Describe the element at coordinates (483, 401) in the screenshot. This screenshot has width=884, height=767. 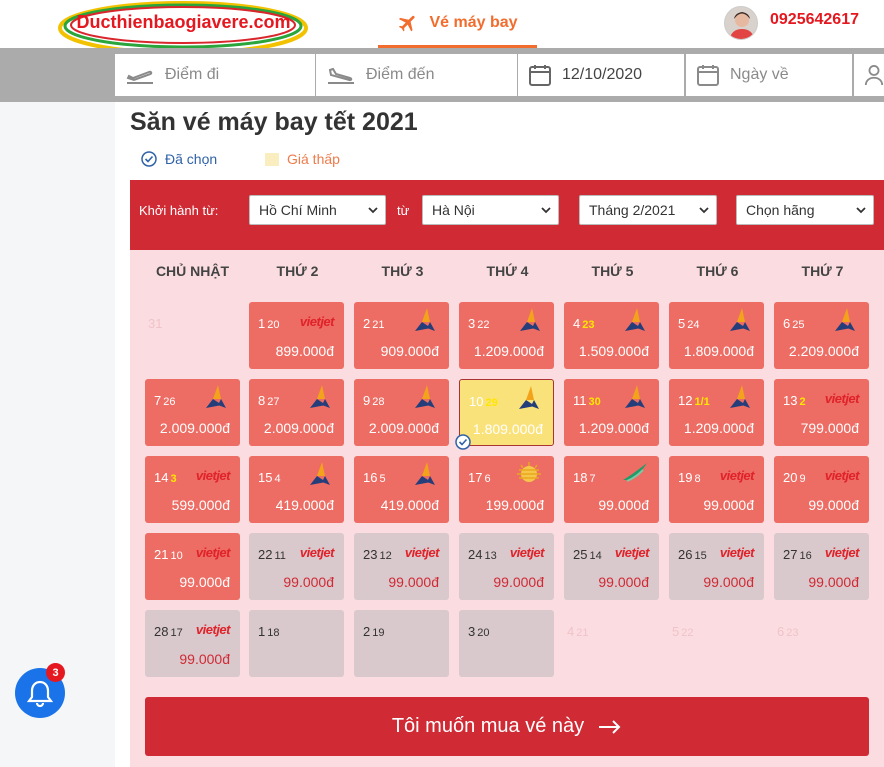
I see `day-label: 10 29` at that location.